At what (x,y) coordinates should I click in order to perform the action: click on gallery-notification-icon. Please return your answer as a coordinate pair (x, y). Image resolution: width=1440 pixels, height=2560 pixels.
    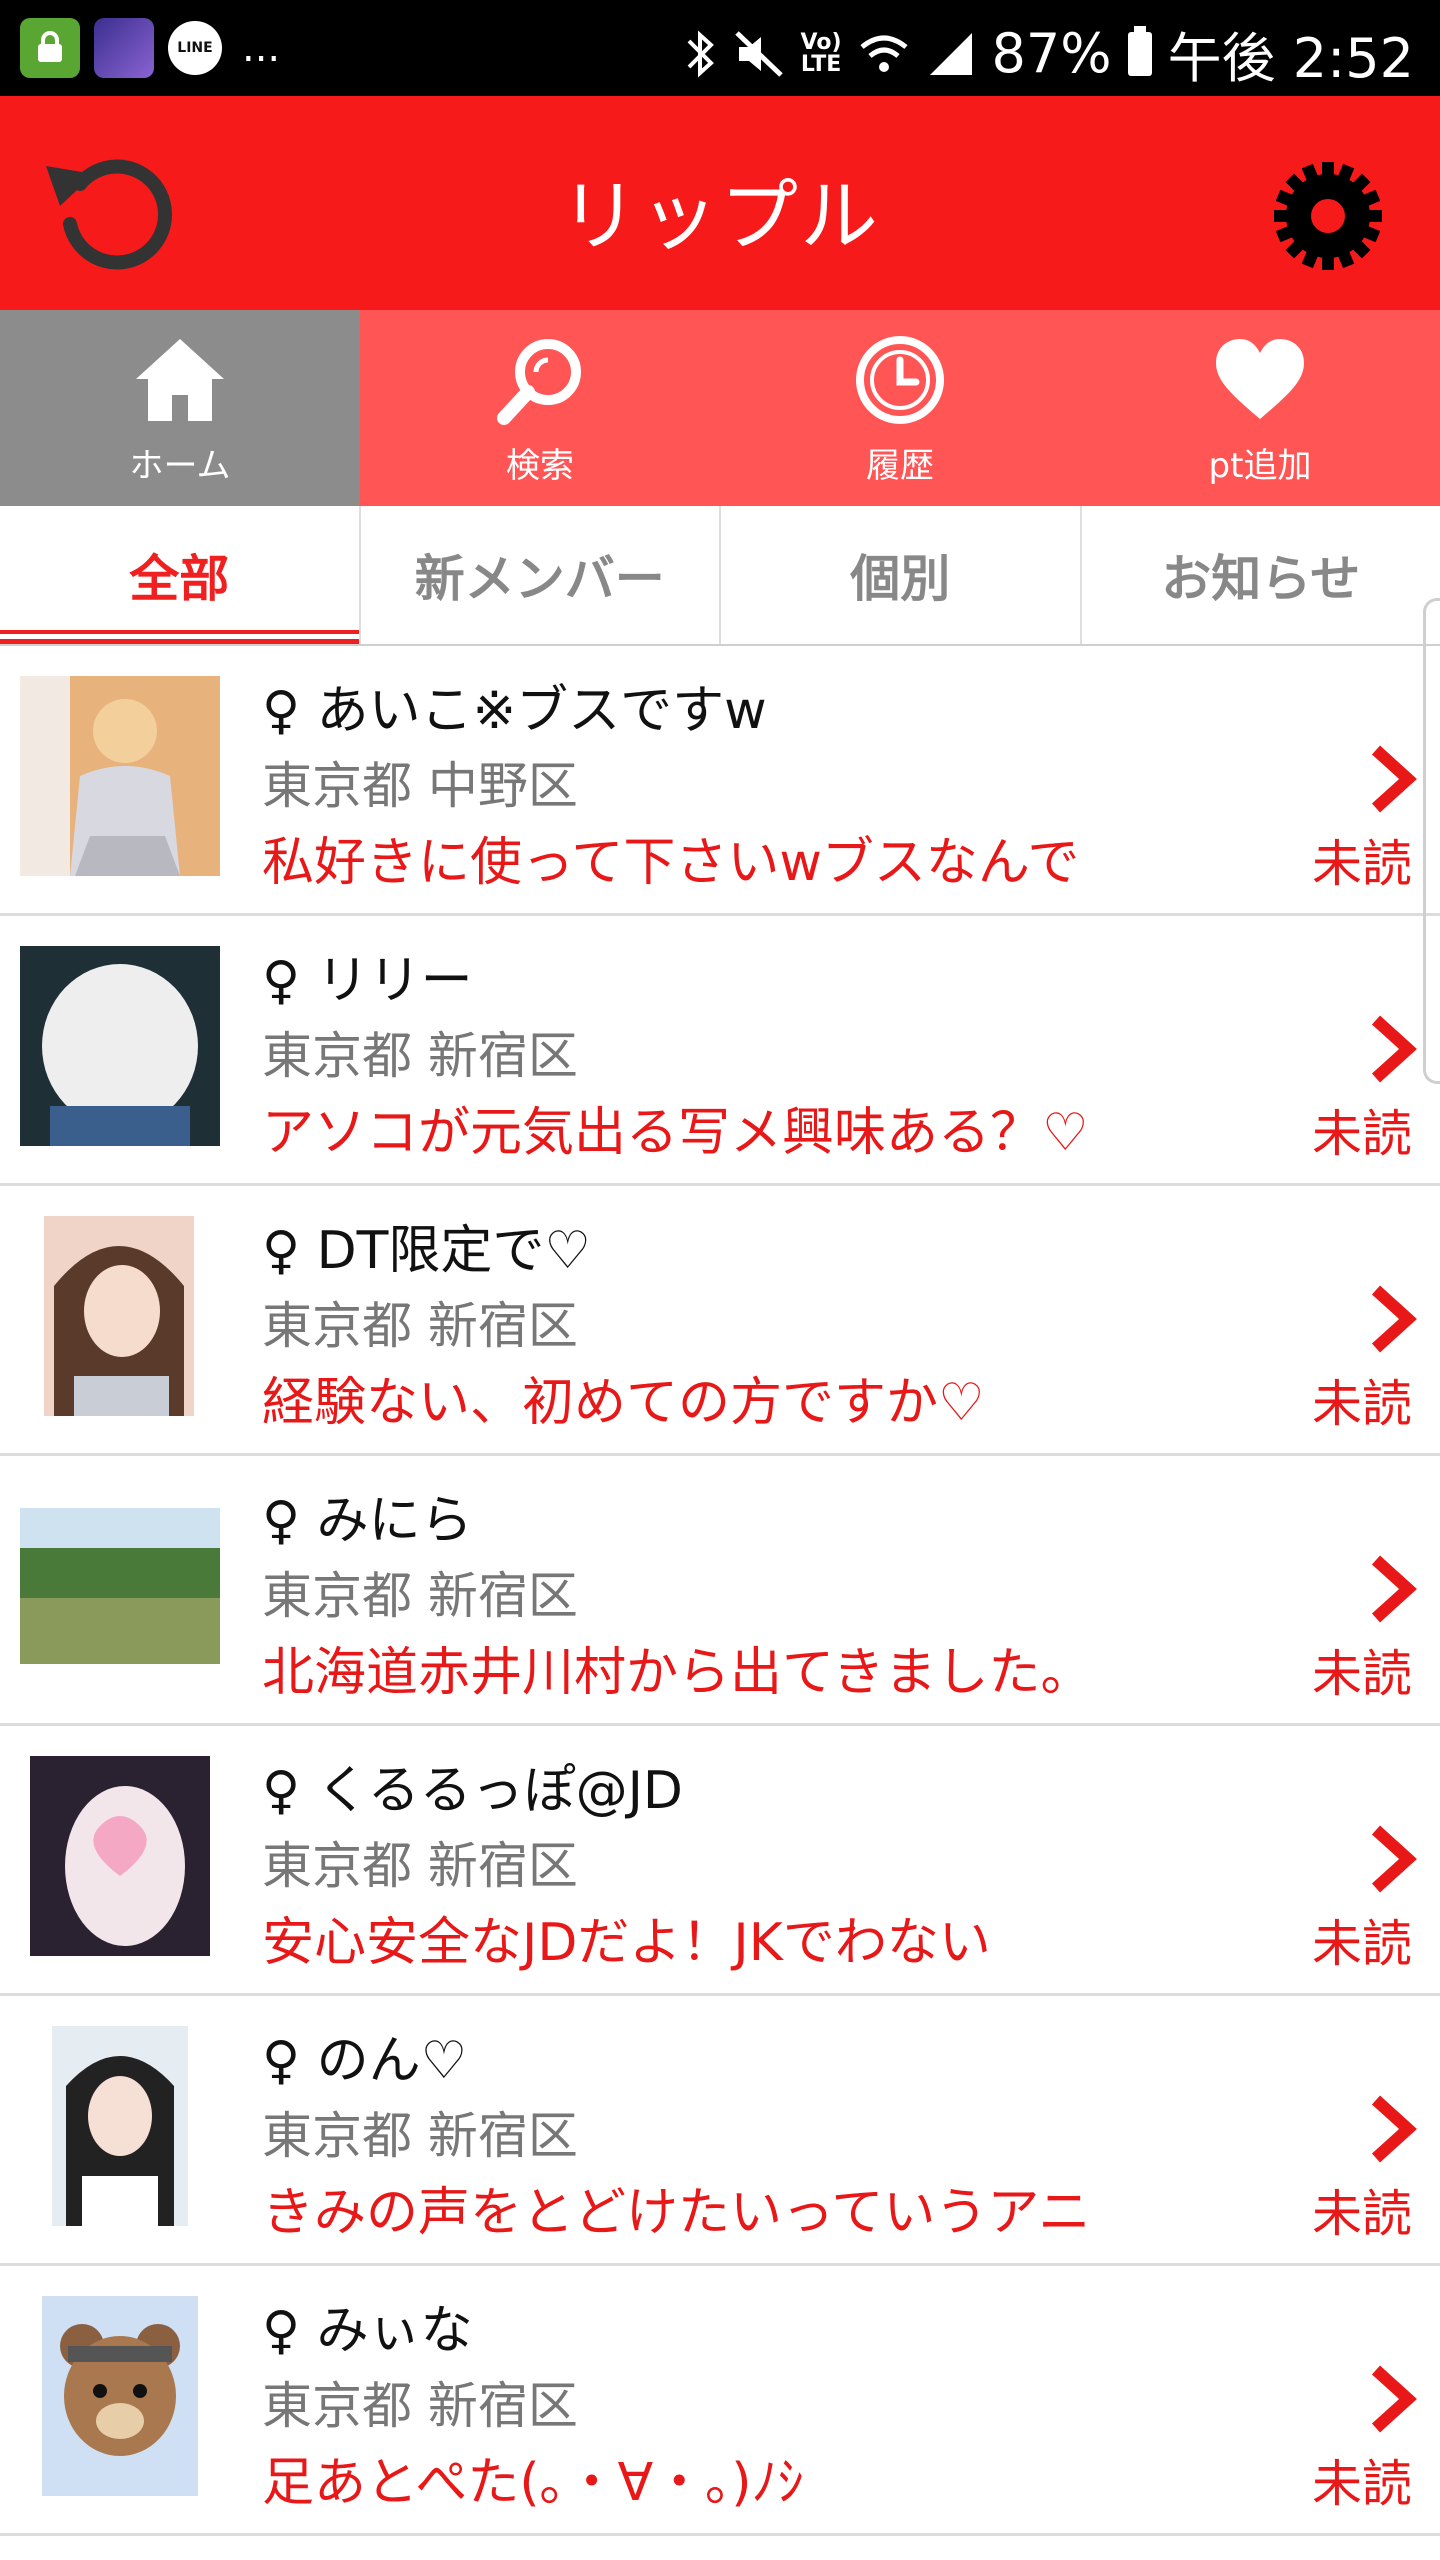
    Looking at the image, I should click on (124, 48).